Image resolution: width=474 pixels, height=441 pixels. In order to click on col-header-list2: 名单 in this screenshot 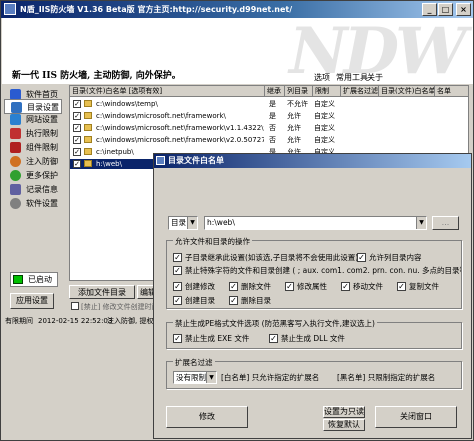, I will do `click(451, 91)`.